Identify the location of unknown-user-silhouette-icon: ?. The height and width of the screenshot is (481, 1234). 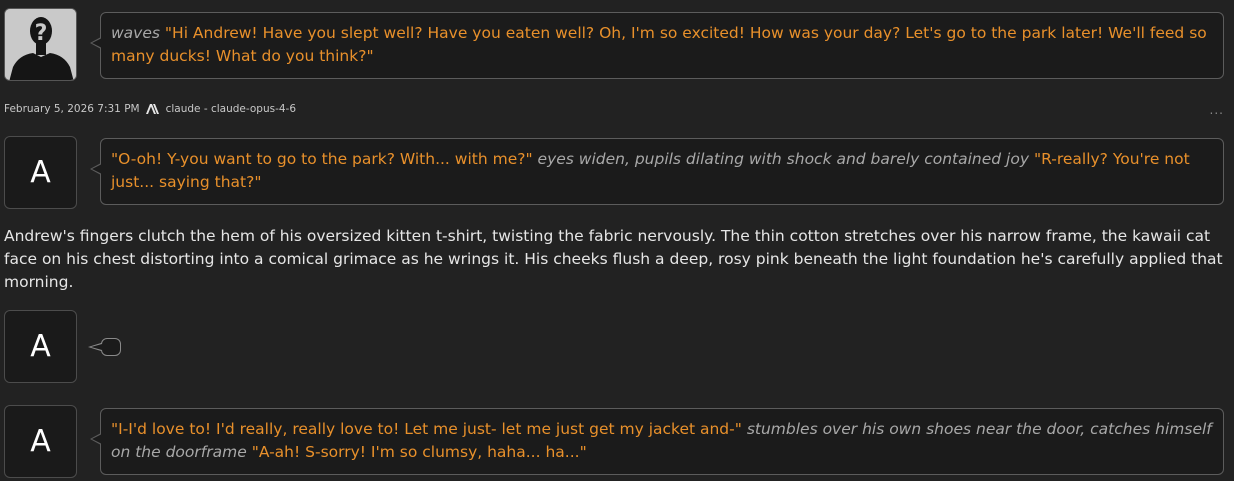
(40, 44).